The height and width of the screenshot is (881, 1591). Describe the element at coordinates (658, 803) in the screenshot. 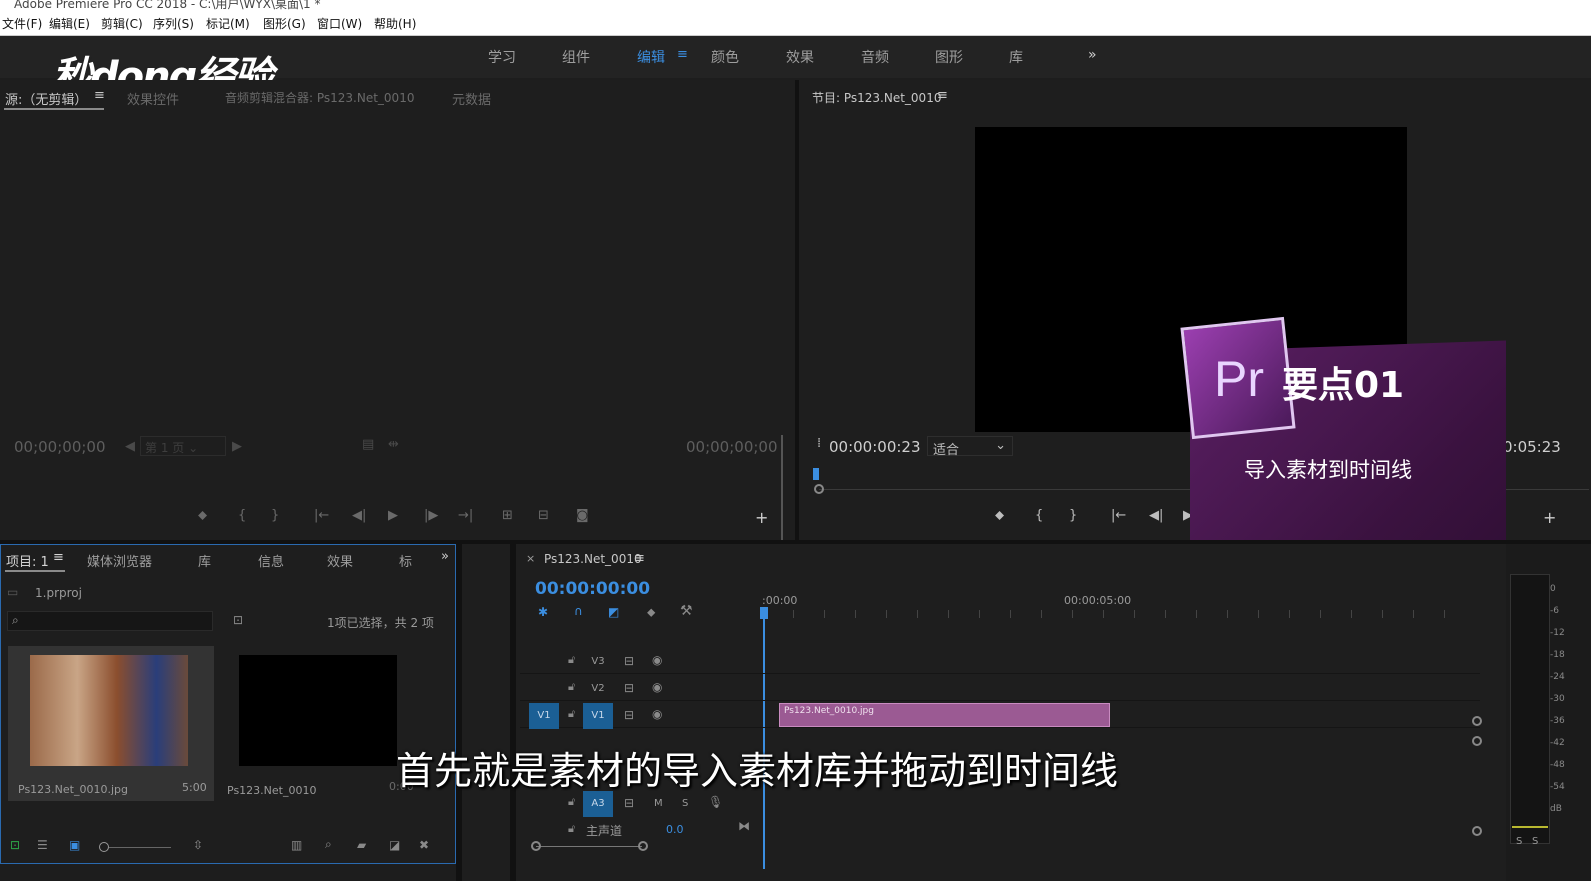

I see `mute-button: M` at that location.